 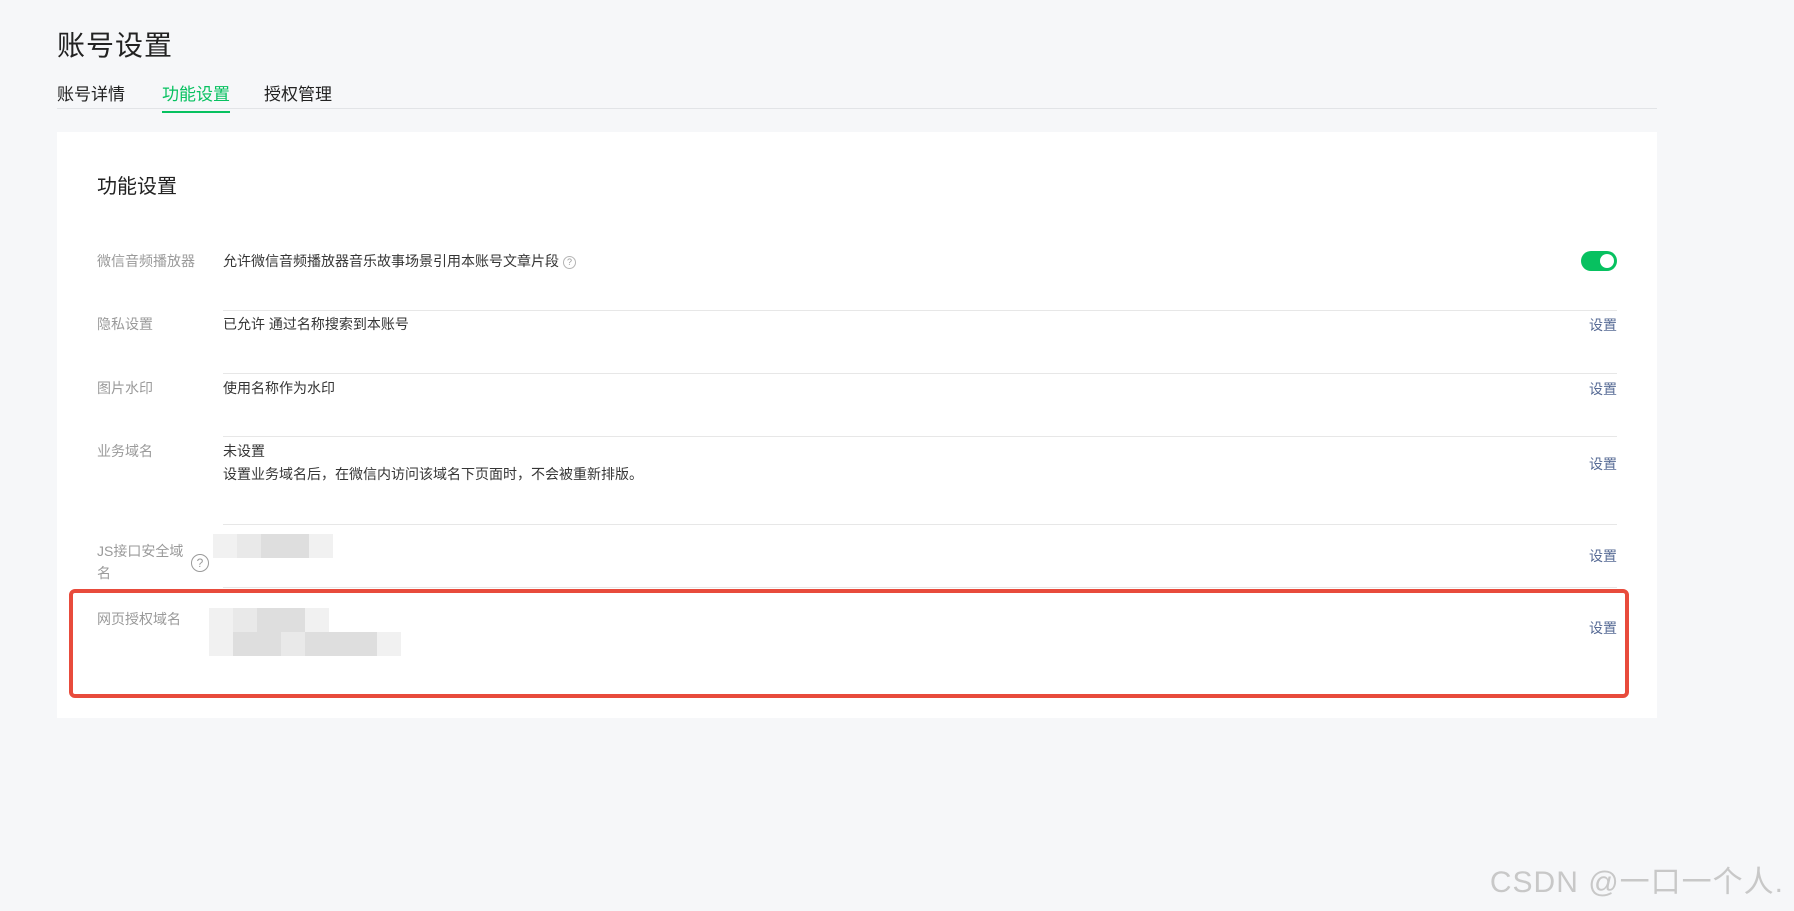 I want to click on row-label: 业务域名, so click(x=125, y=451).